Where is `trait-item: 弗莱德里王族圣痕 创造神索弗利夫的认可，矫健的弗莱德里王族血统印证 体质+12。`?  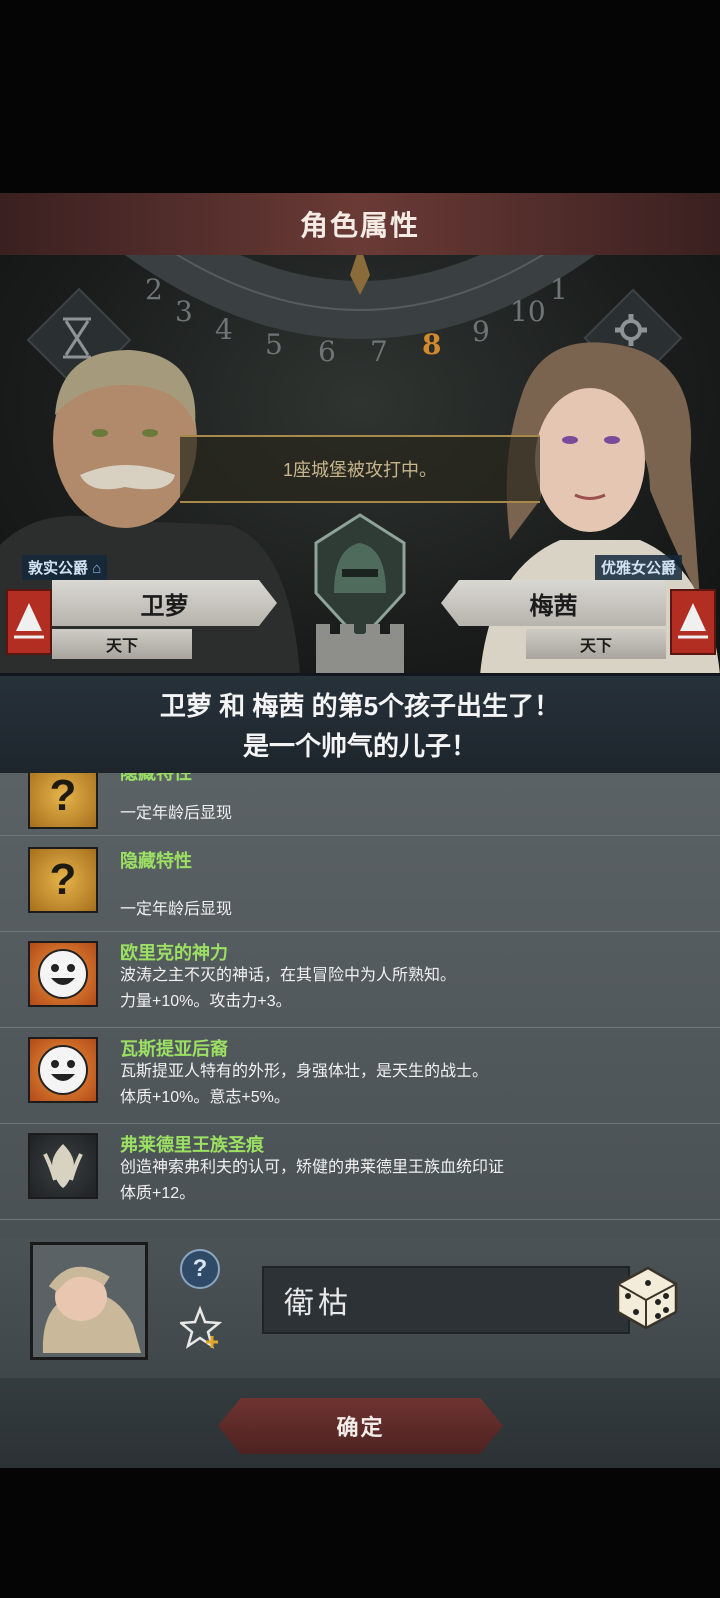
trait-item: 弗莱德里王族圣痕 创造神索弗利夫的认可，矫健的弗莱德里王族血统印证 体质+12。 is located at coordinates (360, 1171).